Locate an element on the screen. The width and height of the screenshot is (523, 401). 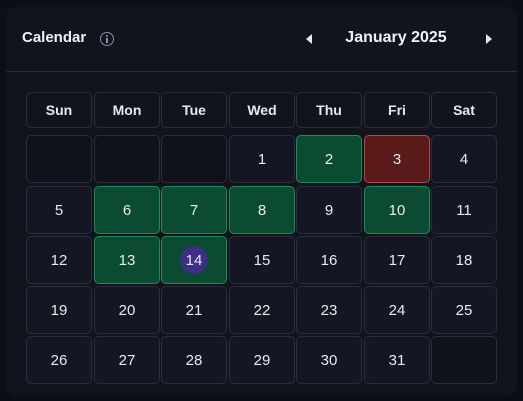
day-cell: 3 is located at coordinates (397, 159).